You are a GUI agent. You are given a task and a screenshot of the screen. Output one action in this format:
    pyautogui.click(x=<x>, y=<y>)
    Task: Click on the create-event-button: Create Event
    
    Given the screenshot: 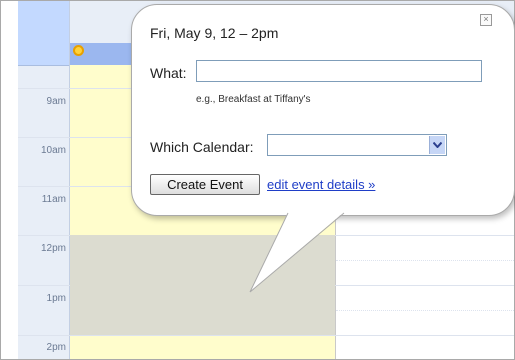 What is the action you would take?
    pyautogui.click(x=205, y=184)
    